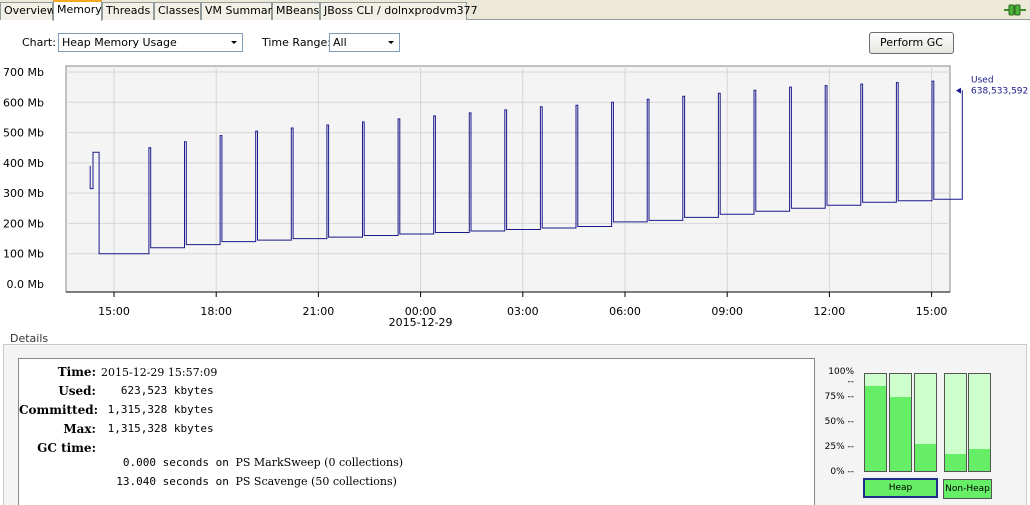 This screenshot has height=505, width=1030. I want to click on connection-plug-icon, so click(1015, 10).